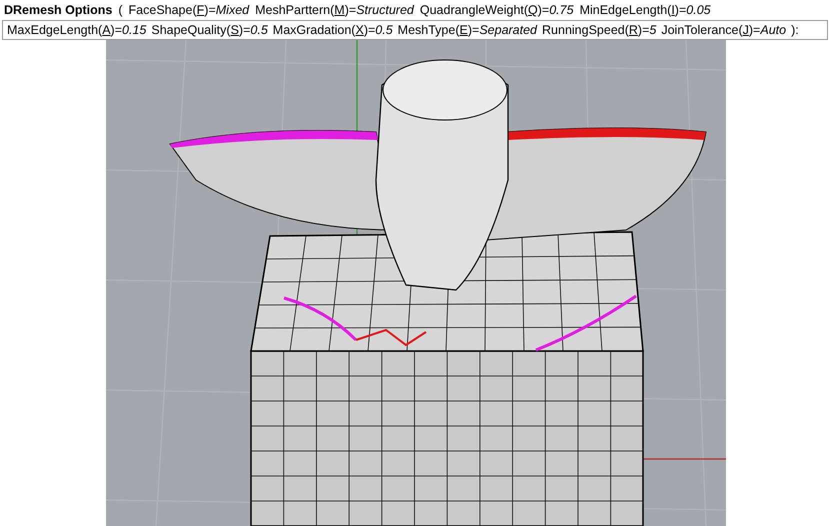  I want to click on open-paren: (, so click(120, 10).